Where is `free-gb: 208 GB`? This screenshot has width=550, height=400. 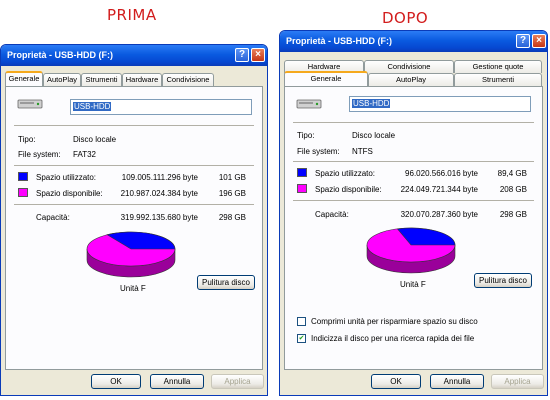 free-gb: 208 GB is located at coordinates (513, 189).